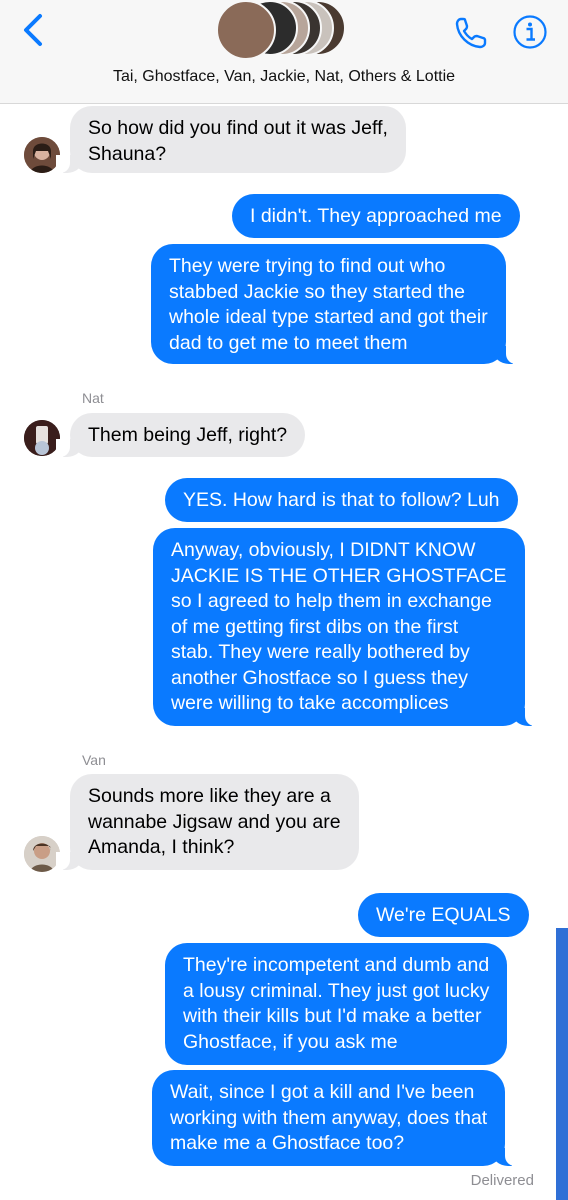 Image resolution: width=568 pixels, height=1200 pixels. I want to click on message-bubble: I didn't. They approached me, so click(376, 216).